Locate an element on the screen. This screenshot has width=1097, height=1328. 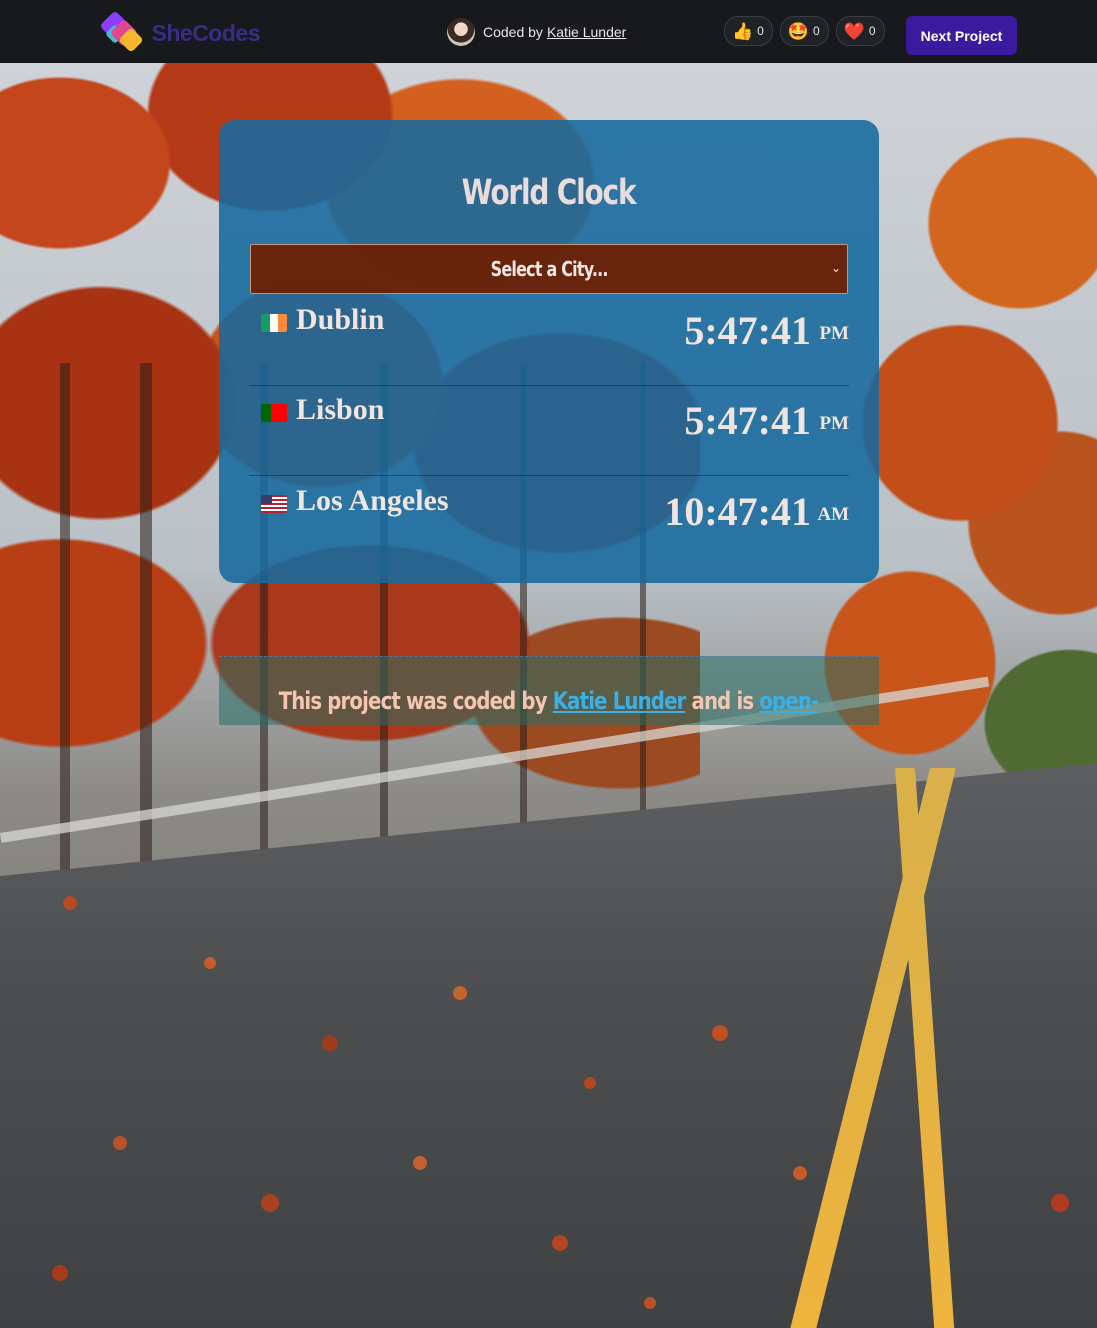
city-ampm: AM is located at coordinates (833, 514).